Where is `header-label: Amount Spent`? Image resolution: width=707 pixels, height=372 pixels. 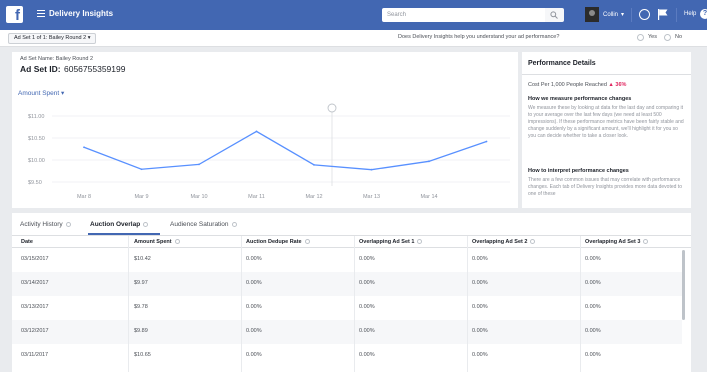 header-label: Amount Spent is located at coordinates (153, 242).